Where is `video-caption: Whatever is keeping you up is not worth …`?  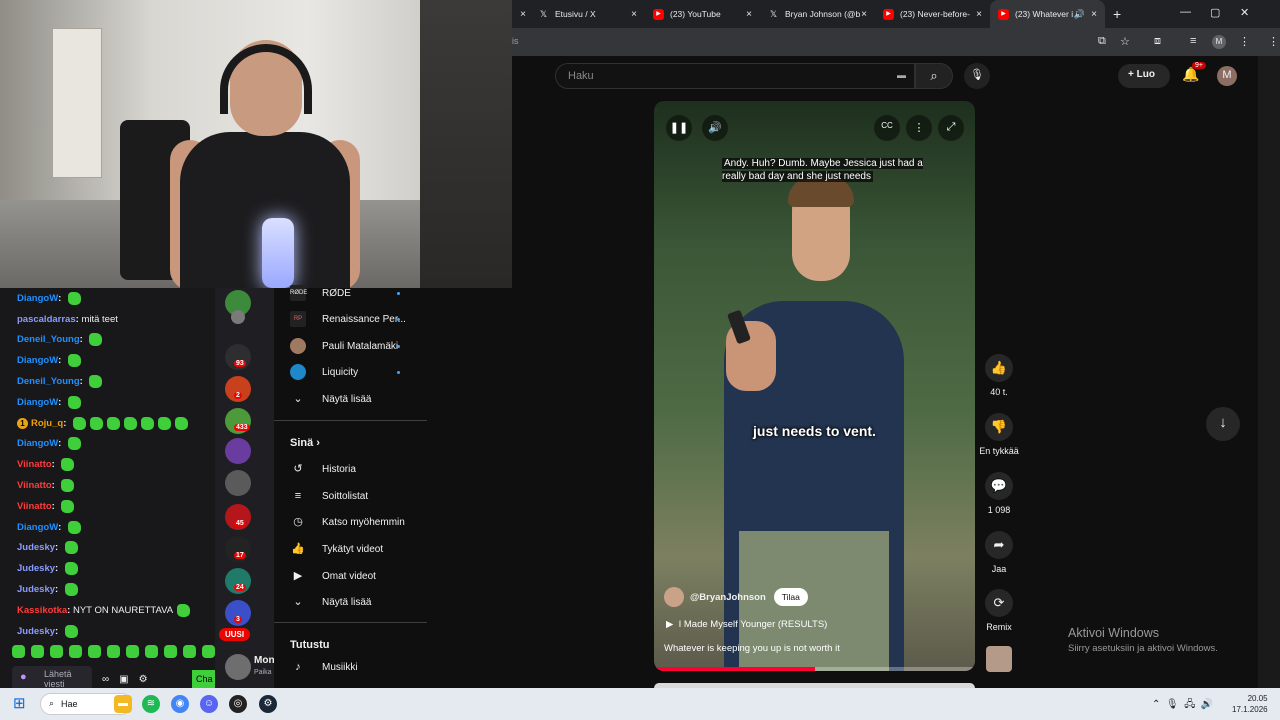 video-caption: Whatever is keeping you up is not worth … is located at coordinates (752, 648).